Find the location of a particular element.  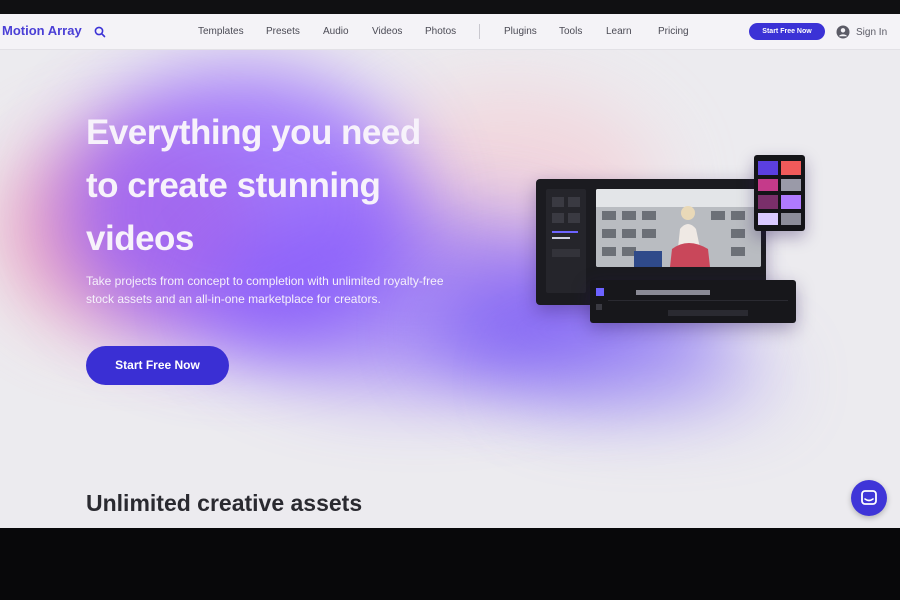

headline-line: to create stunning is located at coordinates (233, 185).